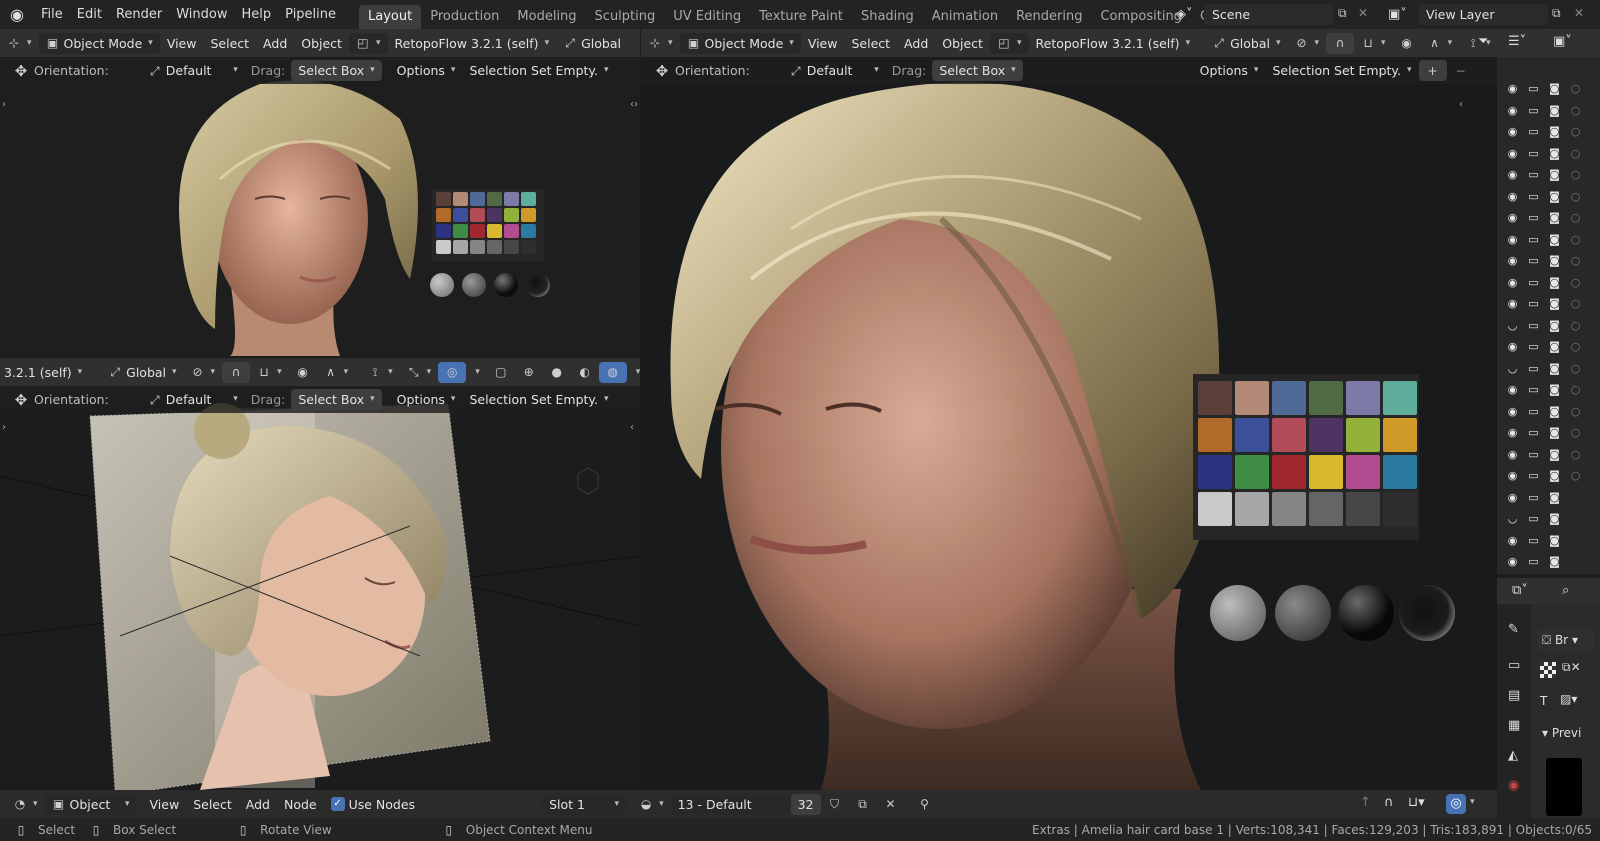 This screenshot has height=841, width=1600. Describe the element at coordinates (1548, 670) in the screenshot. I see `texture-checker-icon` at that location.